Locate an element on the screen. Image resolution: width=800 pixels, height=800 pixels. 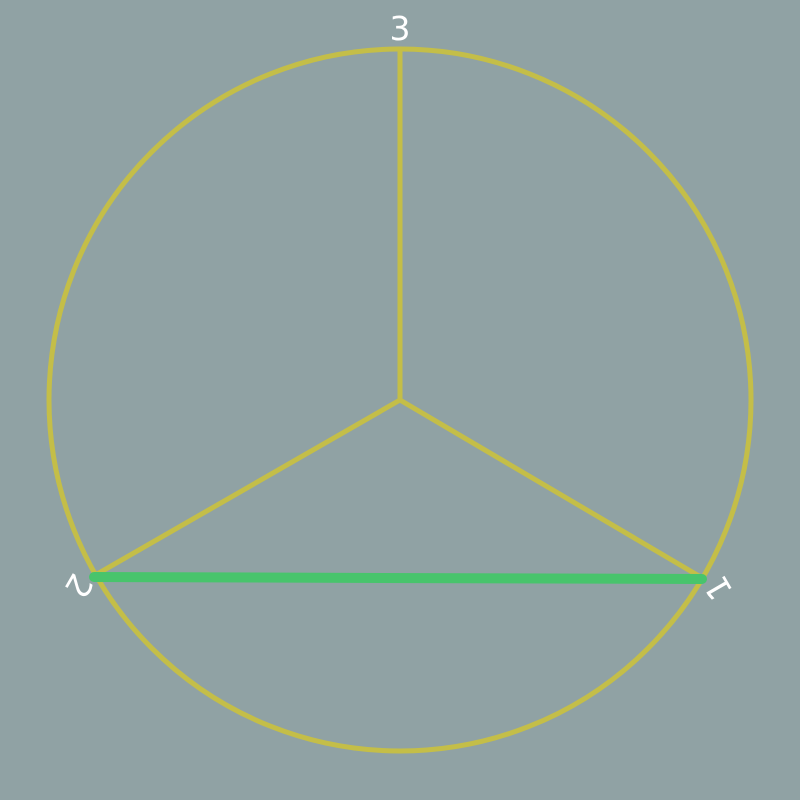
highlighted-chord is located at coordinates (398, 578).